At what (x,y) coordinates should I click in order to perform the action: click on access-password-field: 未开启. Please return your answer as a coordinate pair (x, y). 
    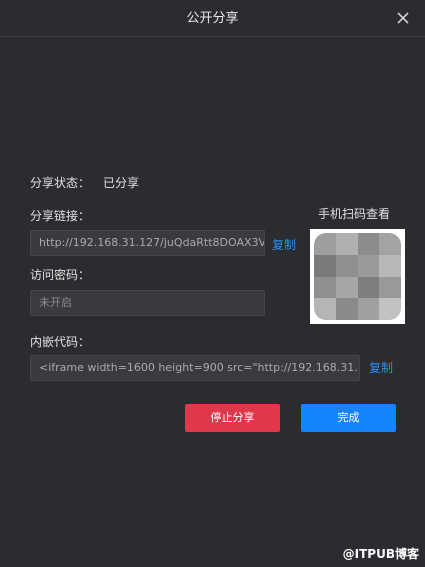
    Looking at the image, I should click on (147, 303).